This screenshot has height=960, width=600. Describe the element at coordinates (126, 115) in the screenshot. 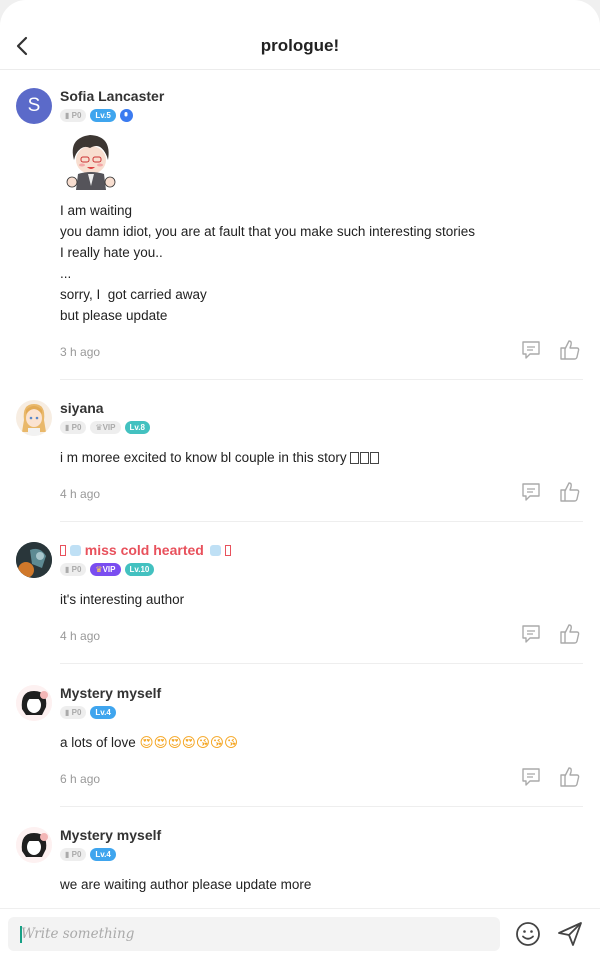

I see `author-badge-icon` at that location.